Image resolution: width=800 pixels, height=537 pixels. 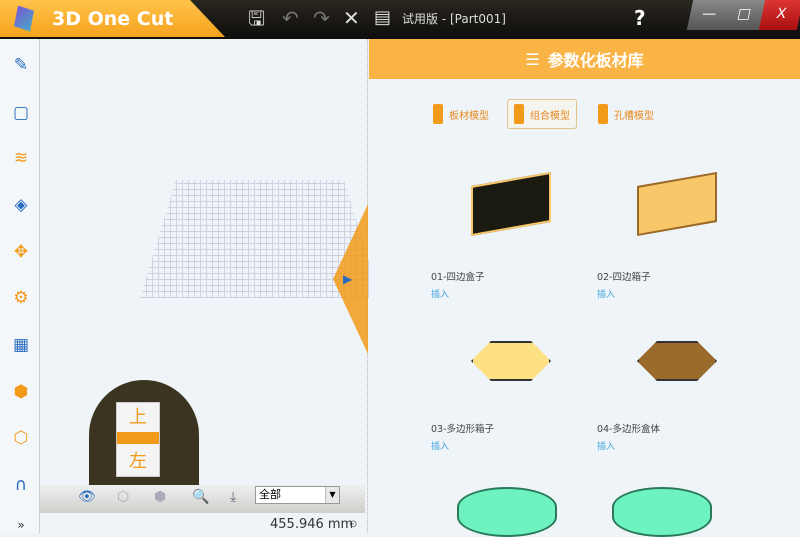 What do you see at coordinates (351, 18) in the screenshot?
I see `close-doc-icon: ✕` at bounding box center [351, 18].